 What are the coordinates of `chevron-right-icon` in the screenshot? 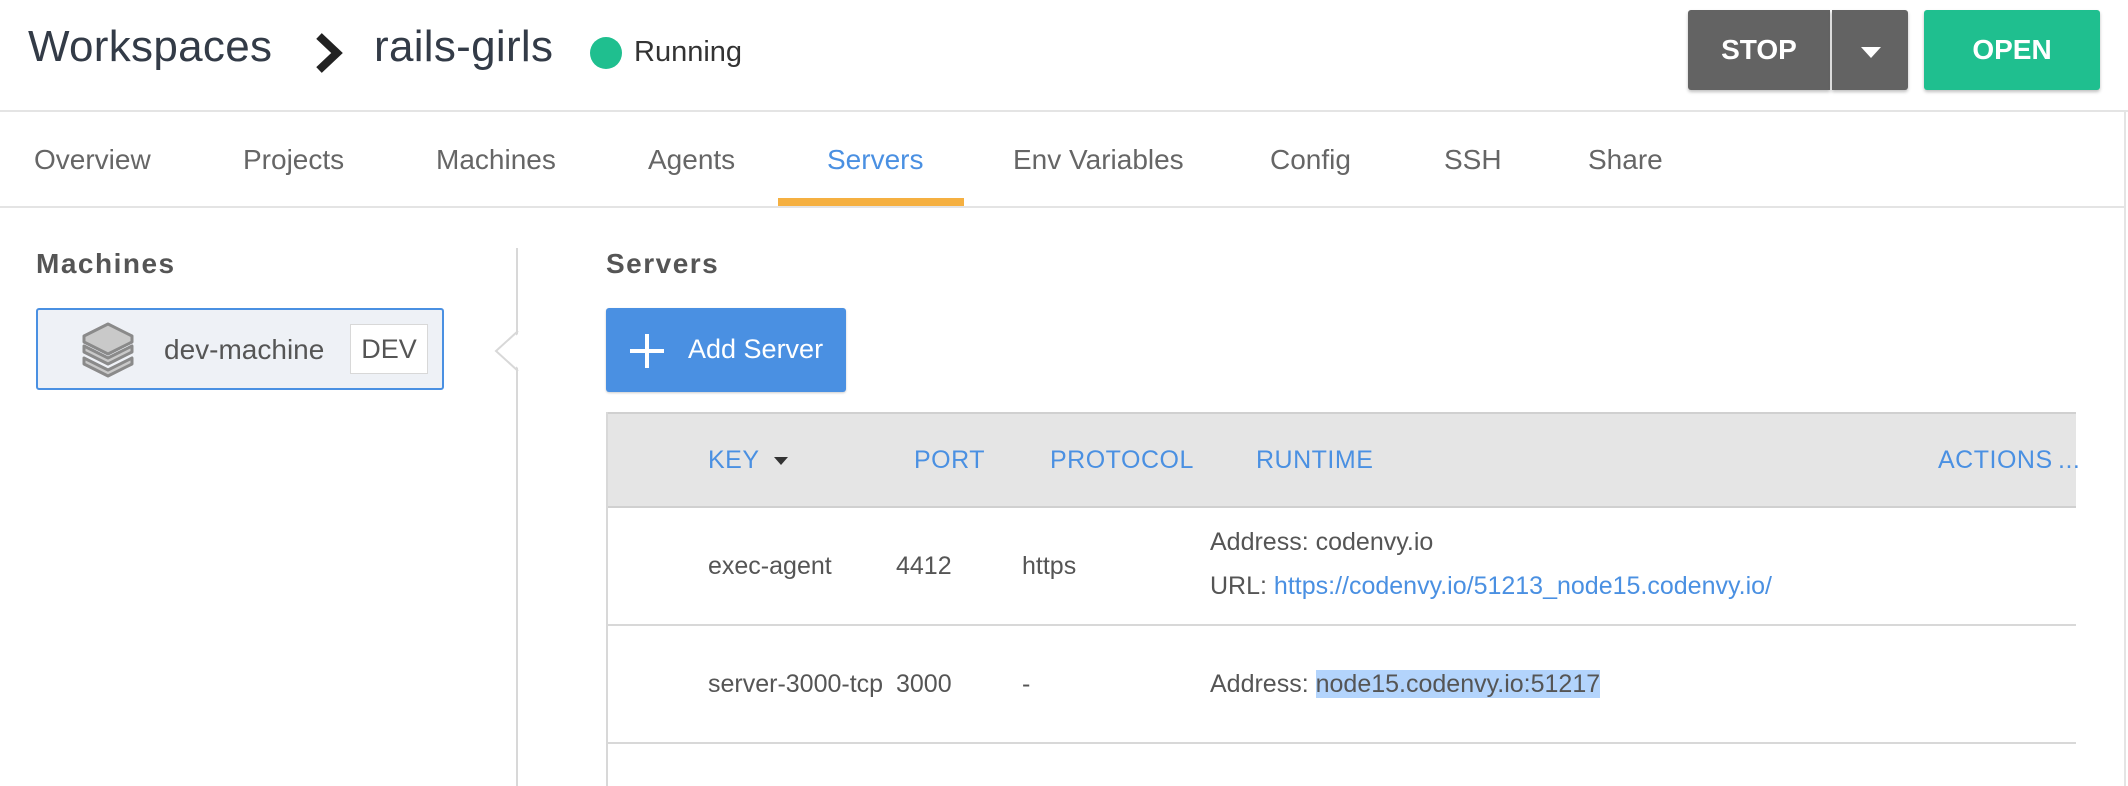 It's located at (329, 53).